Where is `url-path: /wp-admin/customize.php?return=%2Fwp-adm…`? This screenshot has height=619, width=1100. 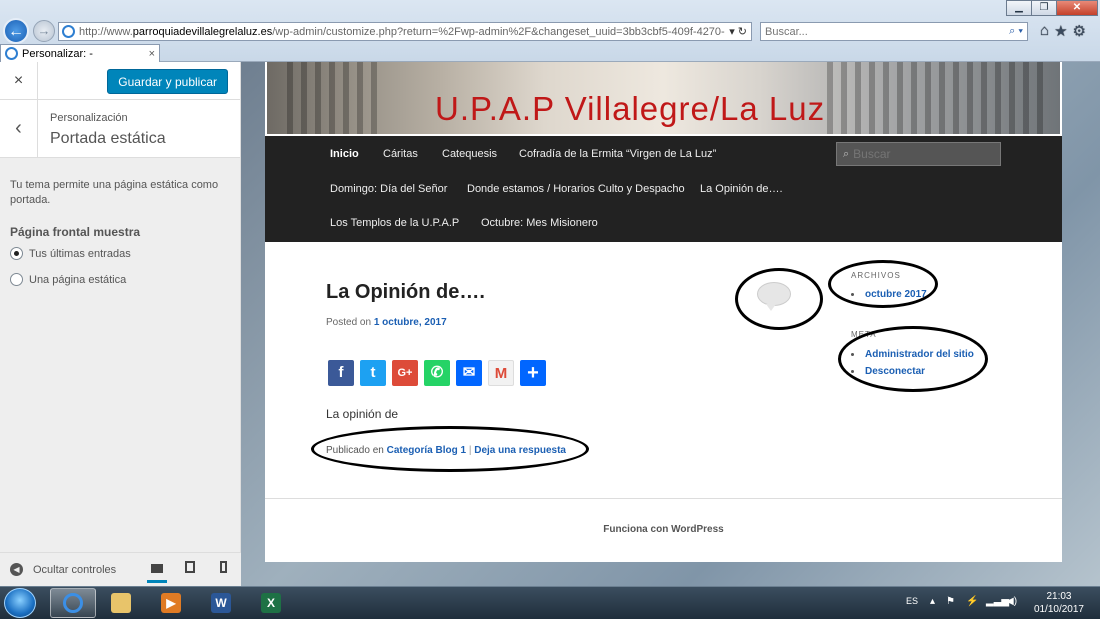 url-path: /wp-admin/customize.php?return=%2Fwp-adm… is located at coordinates (498, 31).